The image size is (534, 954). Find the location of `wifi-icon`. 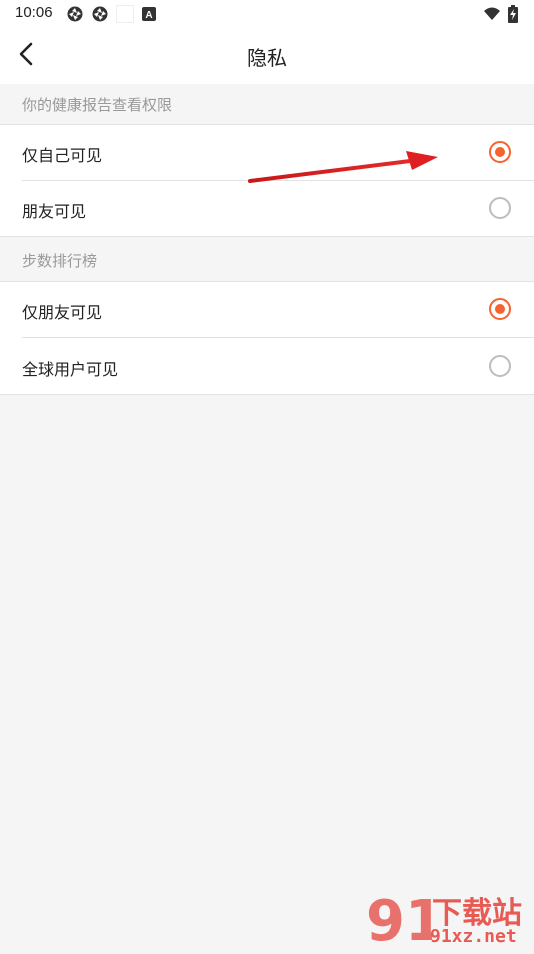

wifi-icon is located at coordinates (492, 13).